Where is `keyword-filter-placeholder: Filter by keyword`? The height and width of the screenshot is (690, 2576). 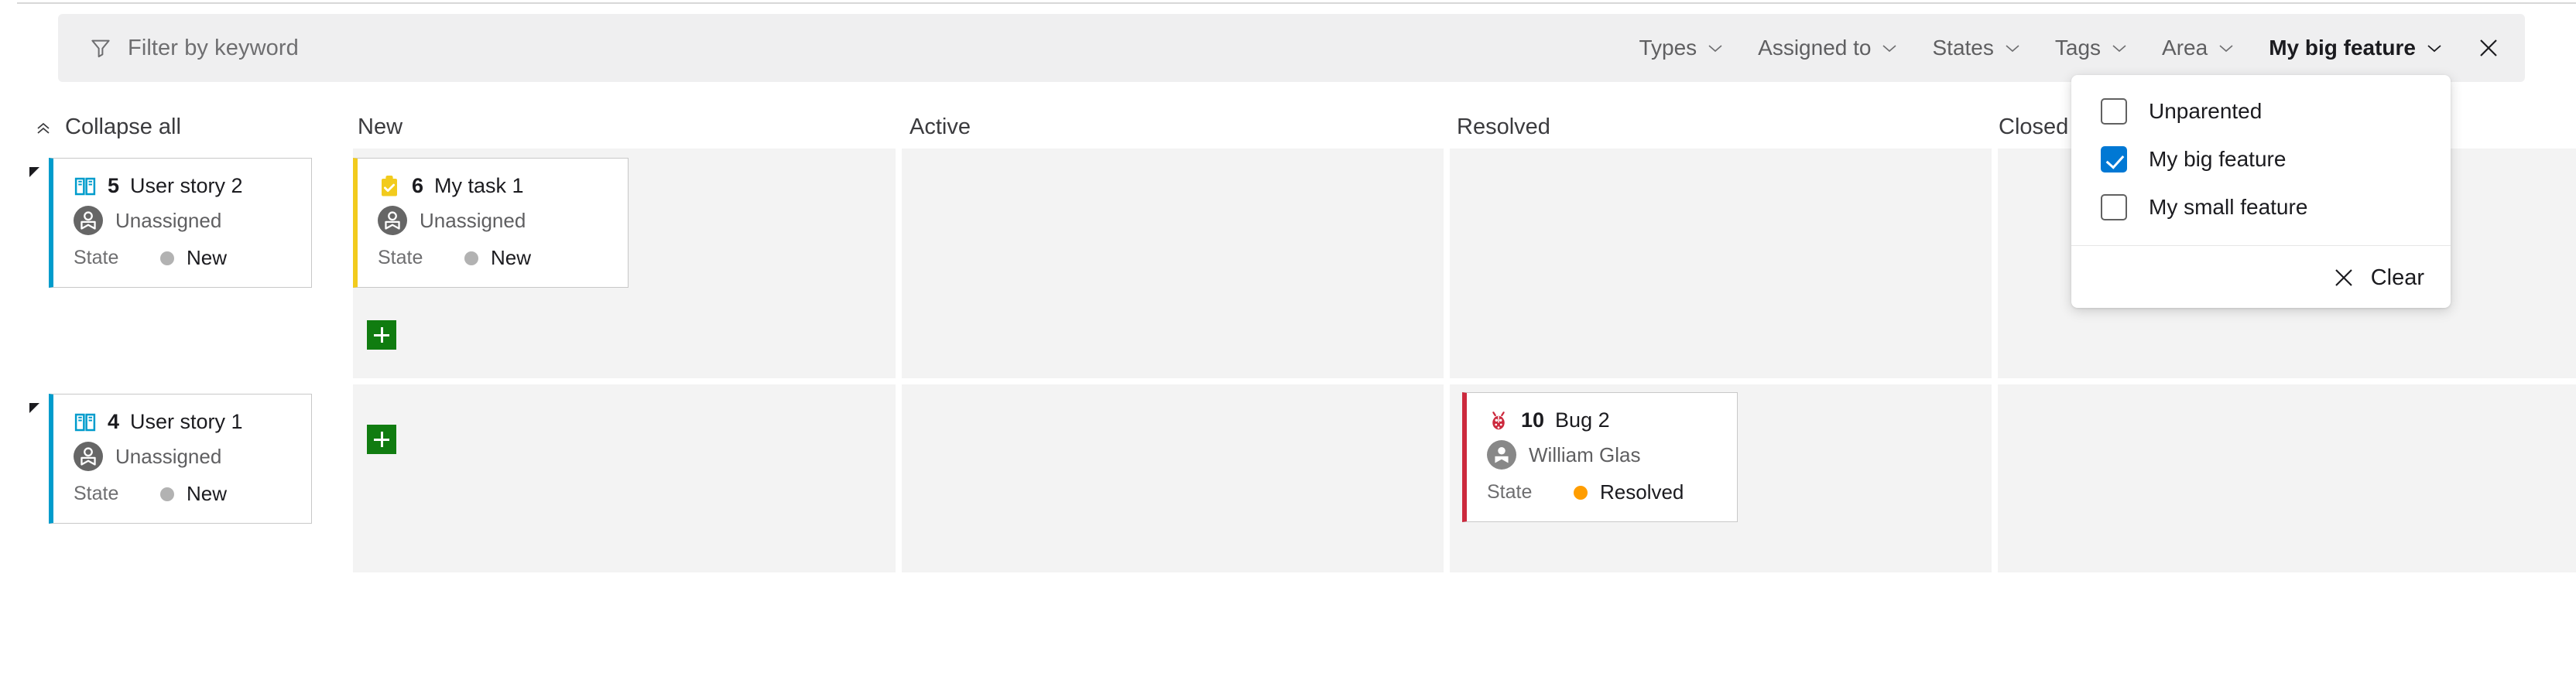 keyword-filter-placeholder: Filter by keyword is located at coordinates (214, 47).